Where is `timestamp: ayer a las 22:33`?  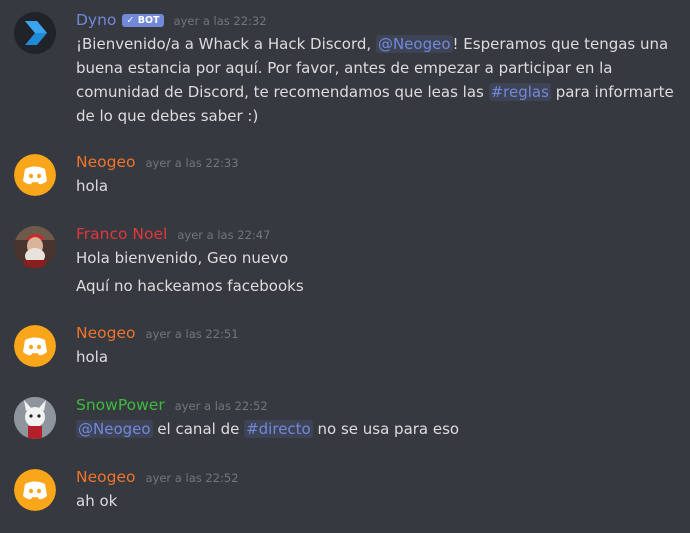
timestamp: ayer a las 22:33 is located at coordinates (192, 163).